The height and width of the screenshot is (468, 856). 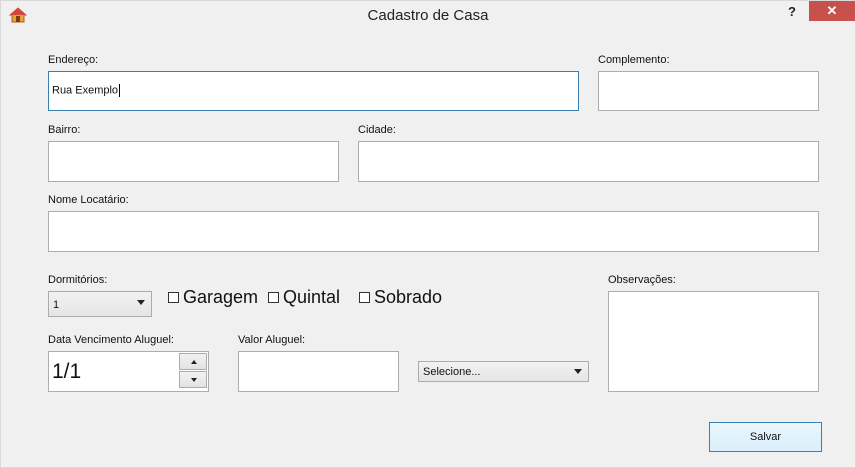 What do you see at coordinates (67, 371) in the screenshot?
I see `data-vencimento-value: 1/1` at bounding box center [67, 371].